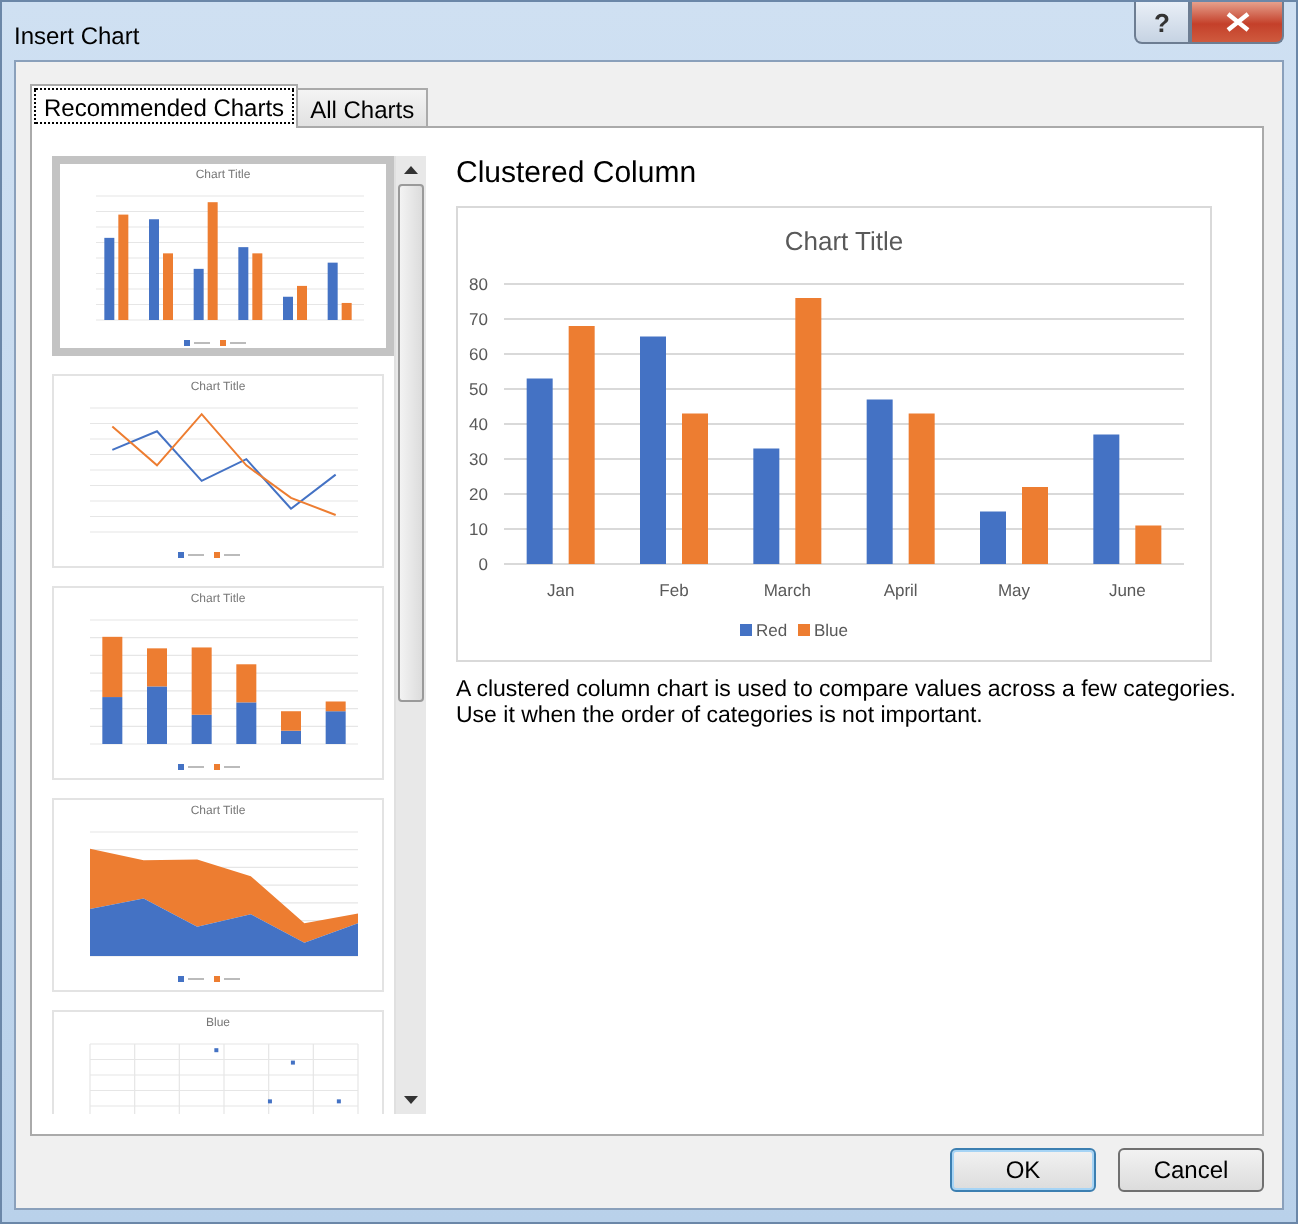 The height and width of the screenshot is (1224, 1298). Describe the element at coordinates (478, 319) in the screenshot. I see `tick-label: 70` at that location.